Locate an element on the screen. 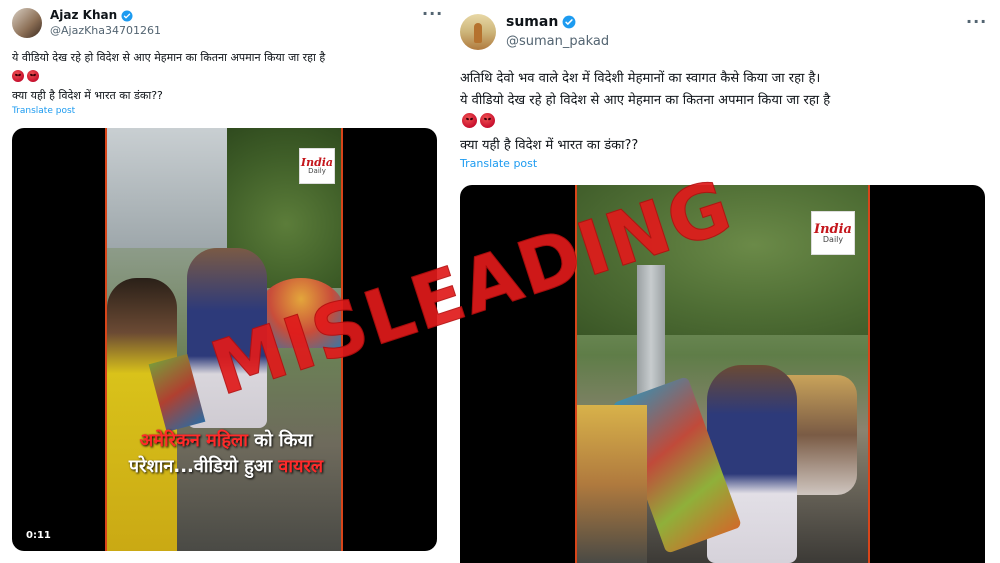 This screenshot has width=1000, height=563. trees is located at coordinates (722, 260).